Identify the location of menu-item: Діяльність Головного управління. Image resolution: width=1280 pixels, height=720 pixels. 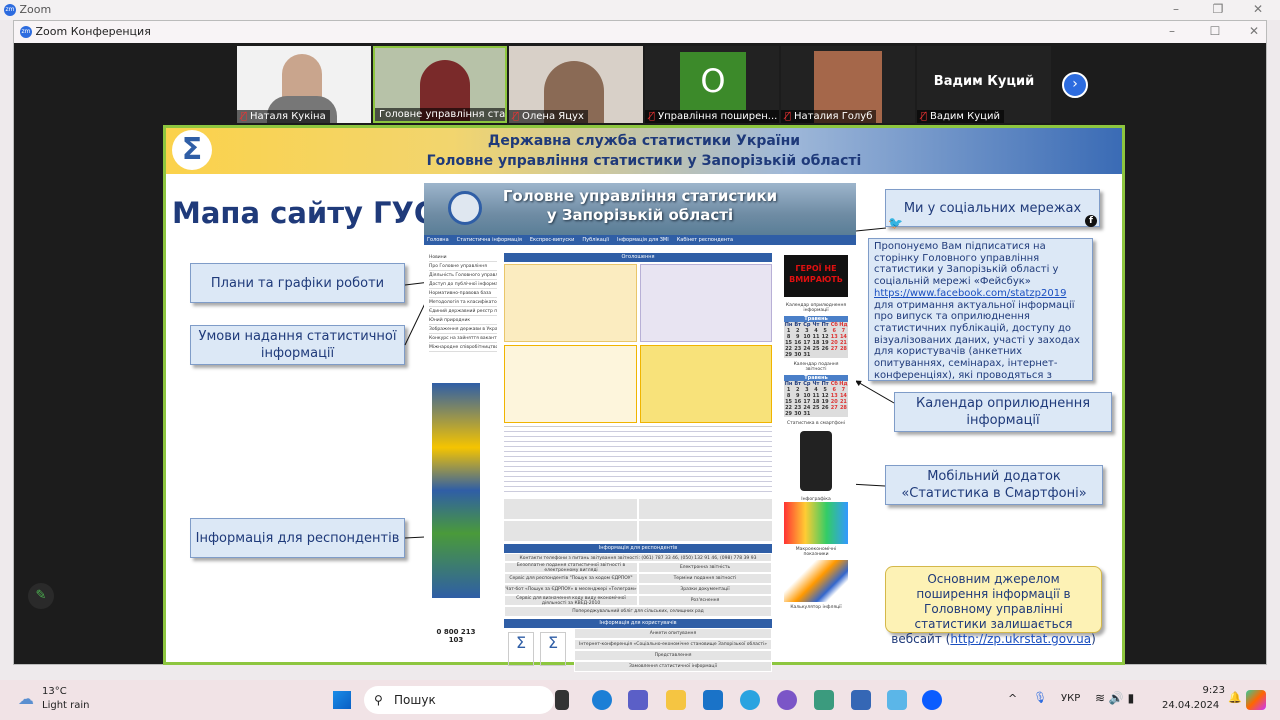
(463, 275).